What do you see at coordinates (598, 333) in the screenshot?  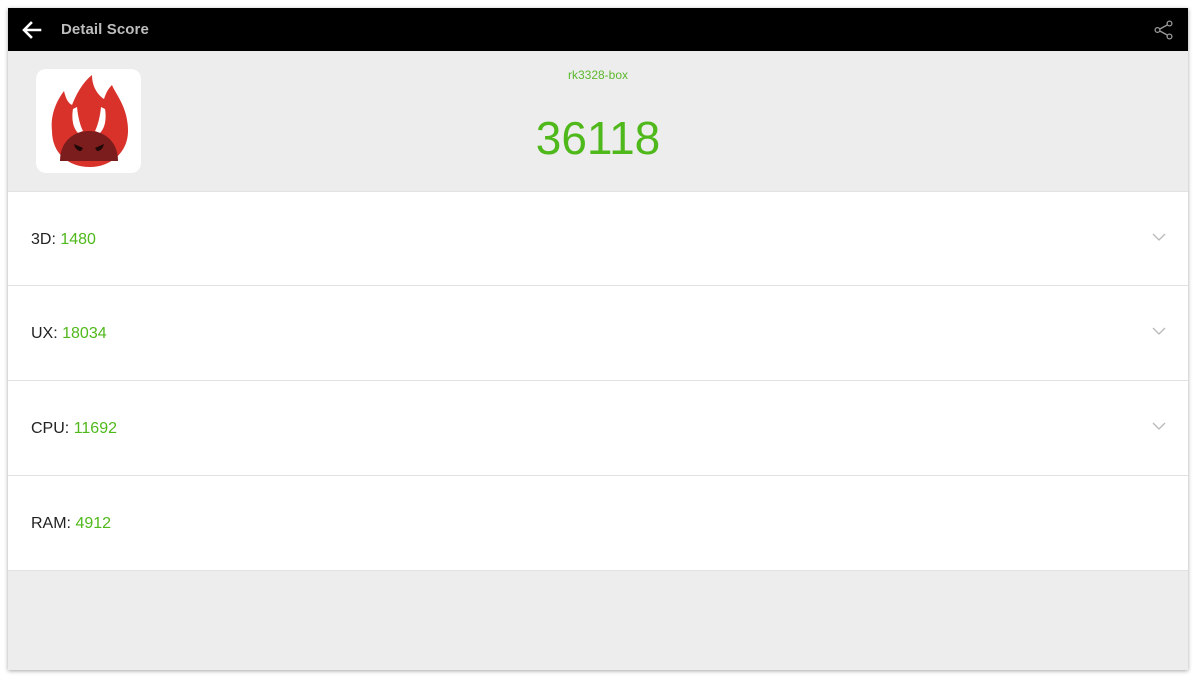 I see `score-row-ux: UX: 18034` at bounding box center [598, 333].